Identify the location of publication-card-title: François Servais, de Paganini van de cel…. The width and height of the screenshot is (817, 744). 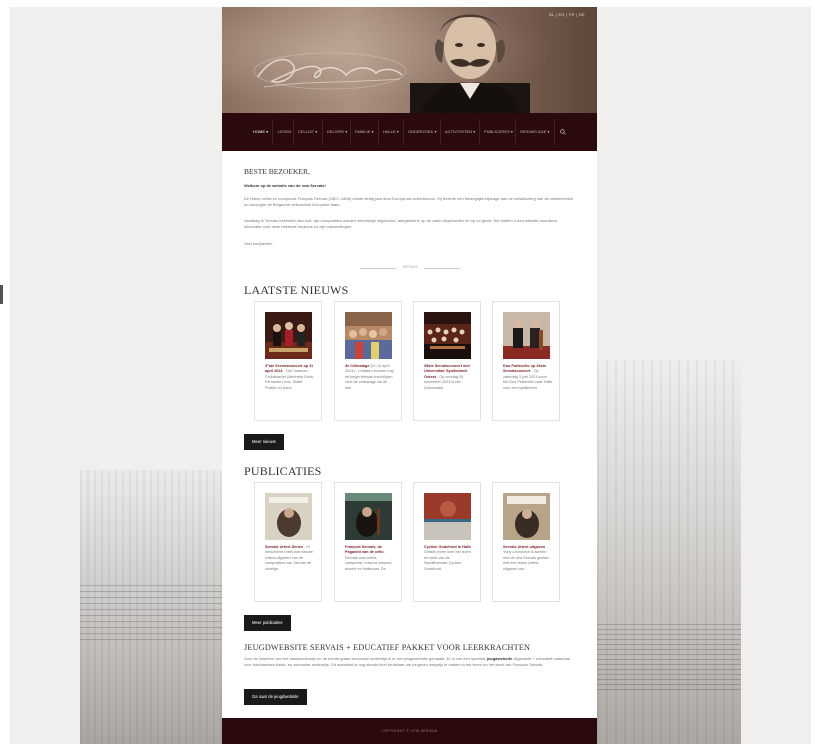
(364, 549).